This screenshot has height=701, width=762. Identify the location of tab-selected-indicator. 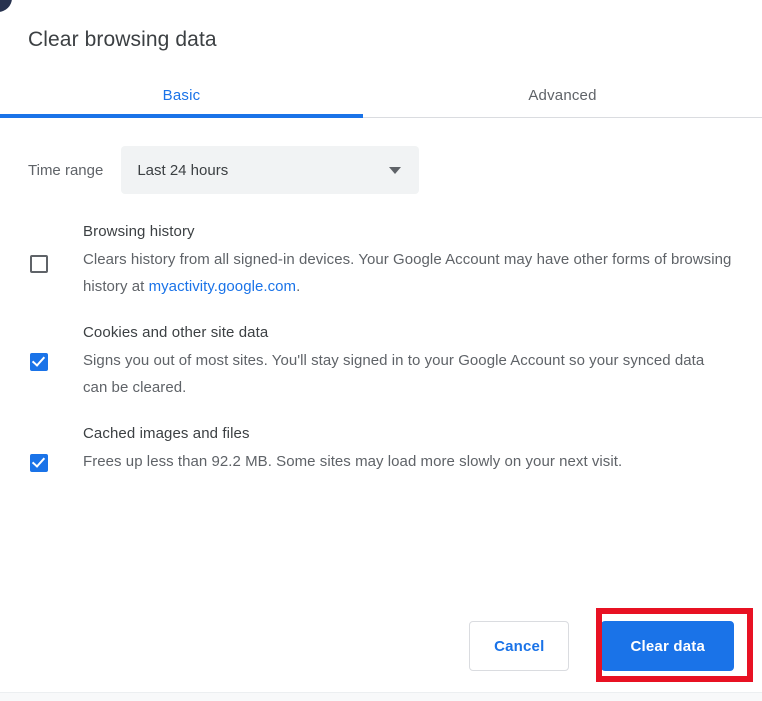
(181, 116).